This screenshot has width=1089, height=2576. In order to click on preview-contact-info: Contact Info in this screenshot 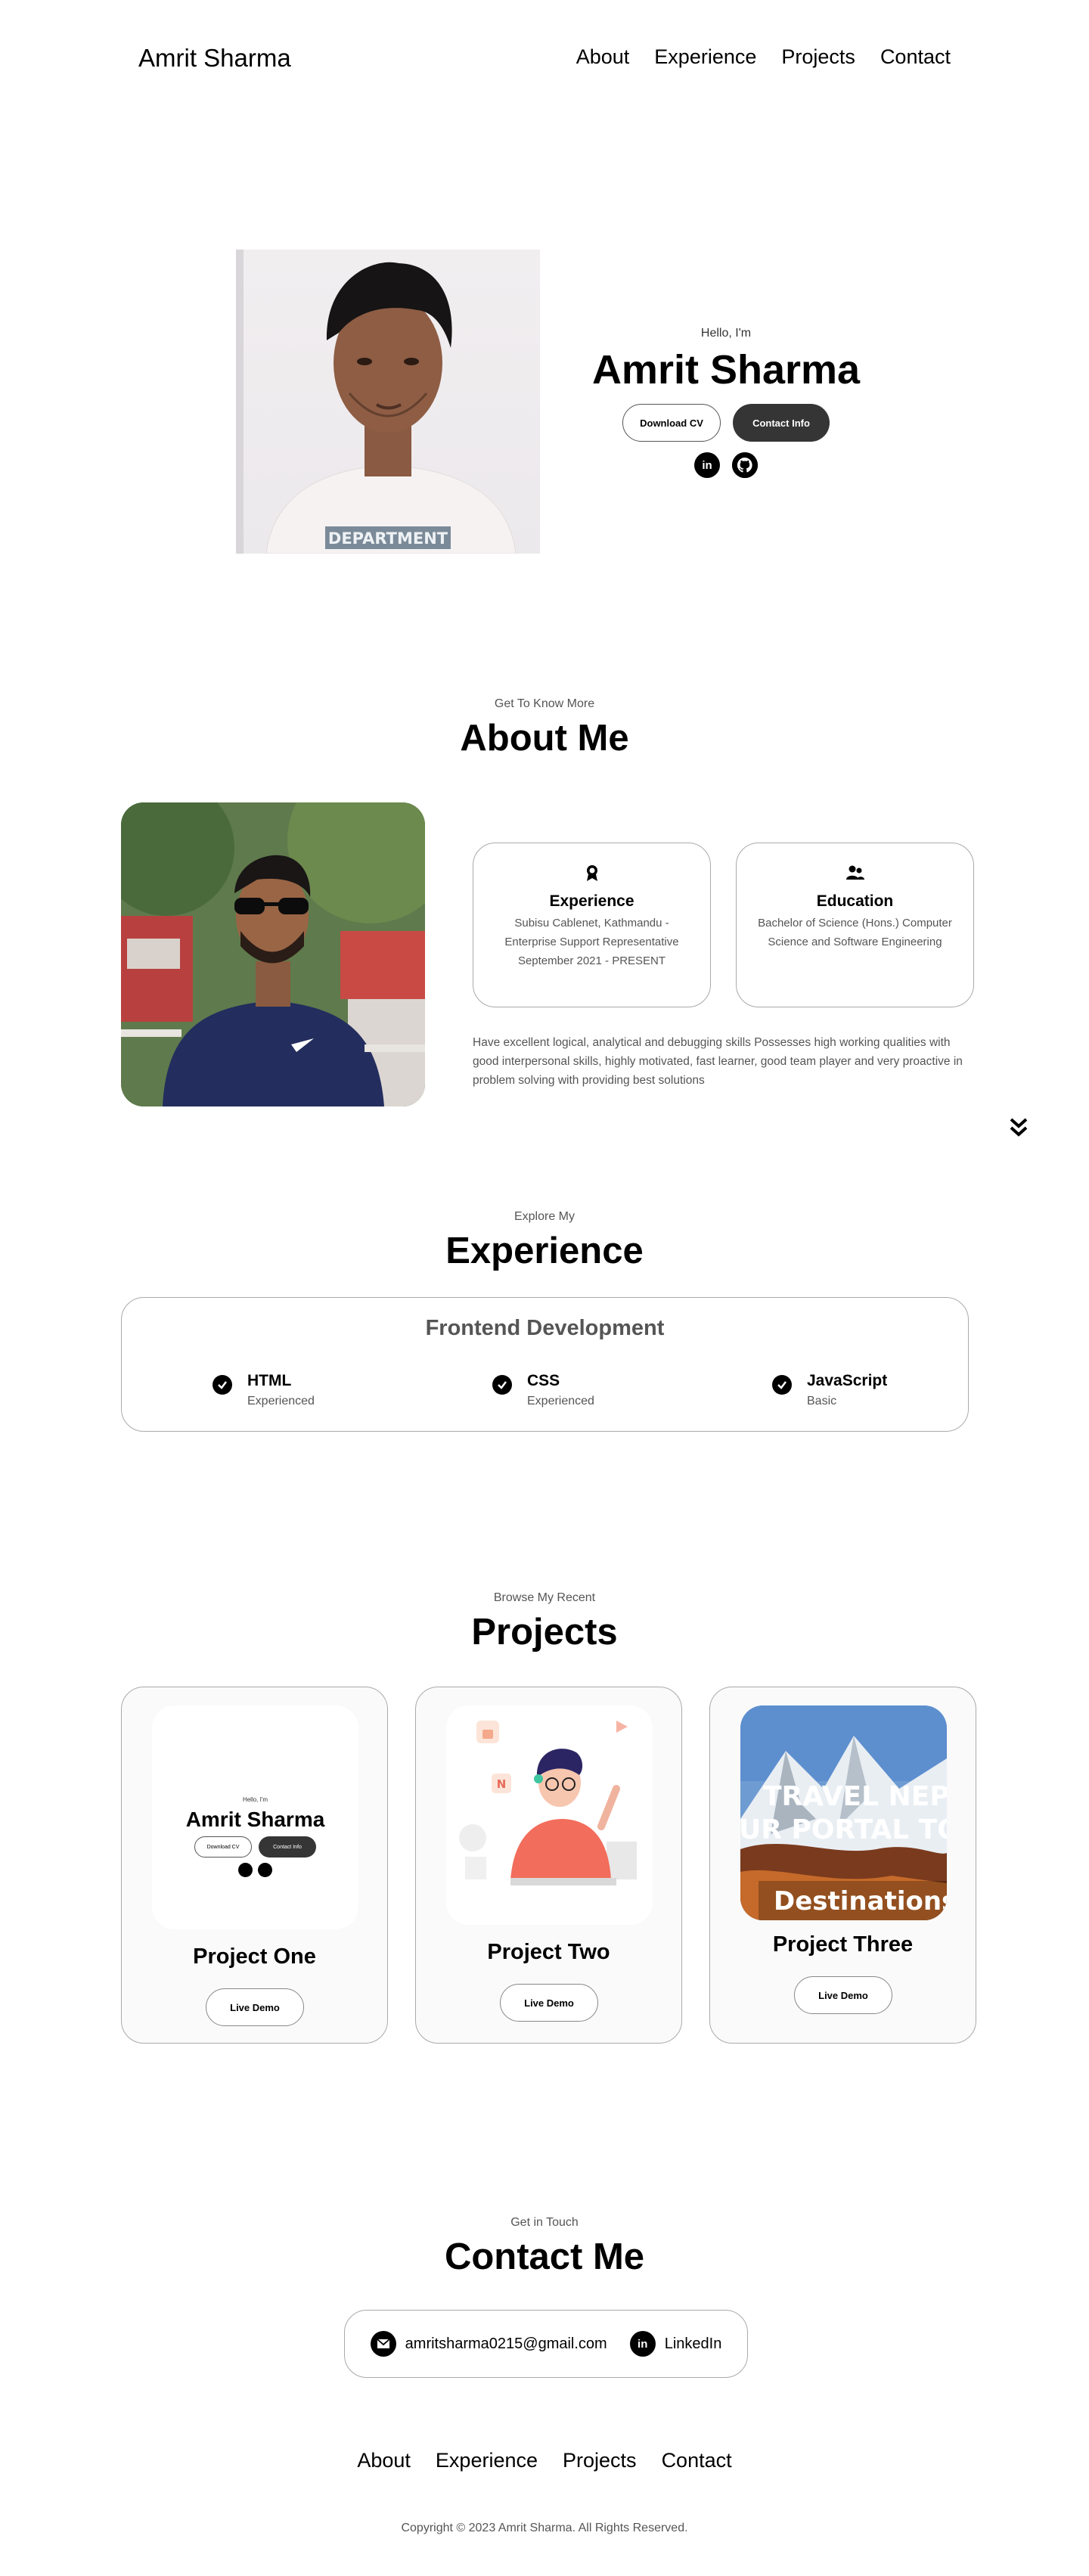, I will do `click(287, 1847)`.